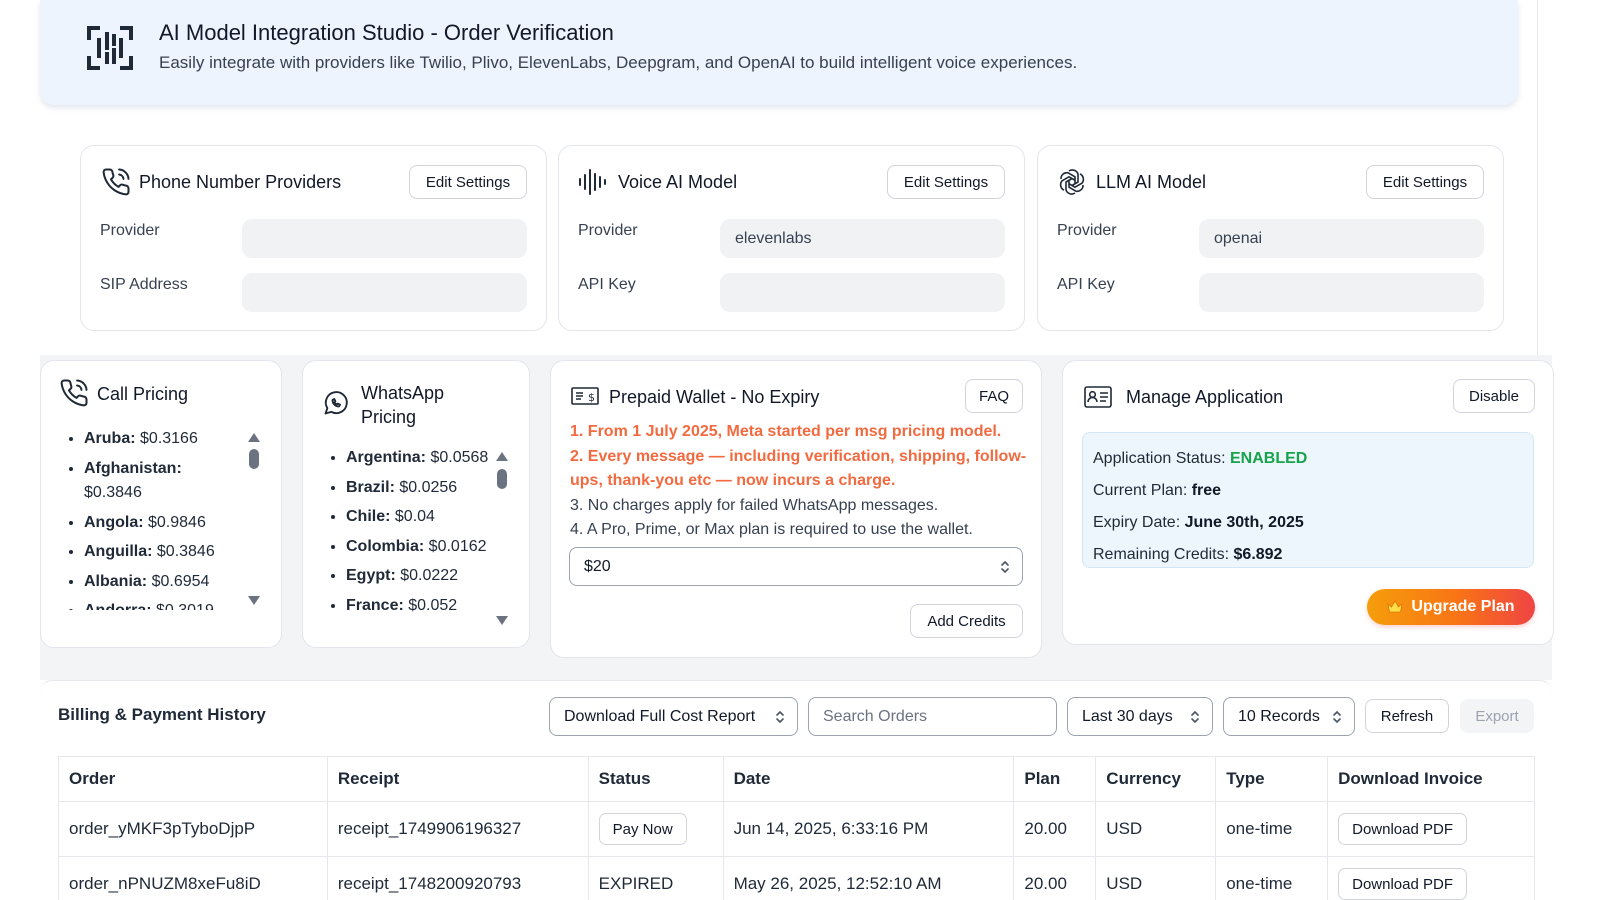 The height and width of the screenshot is (900, 1600). Describe the element at coordinates (1156, 779) in the screenshot. I see `column-header: Currency` at that location.